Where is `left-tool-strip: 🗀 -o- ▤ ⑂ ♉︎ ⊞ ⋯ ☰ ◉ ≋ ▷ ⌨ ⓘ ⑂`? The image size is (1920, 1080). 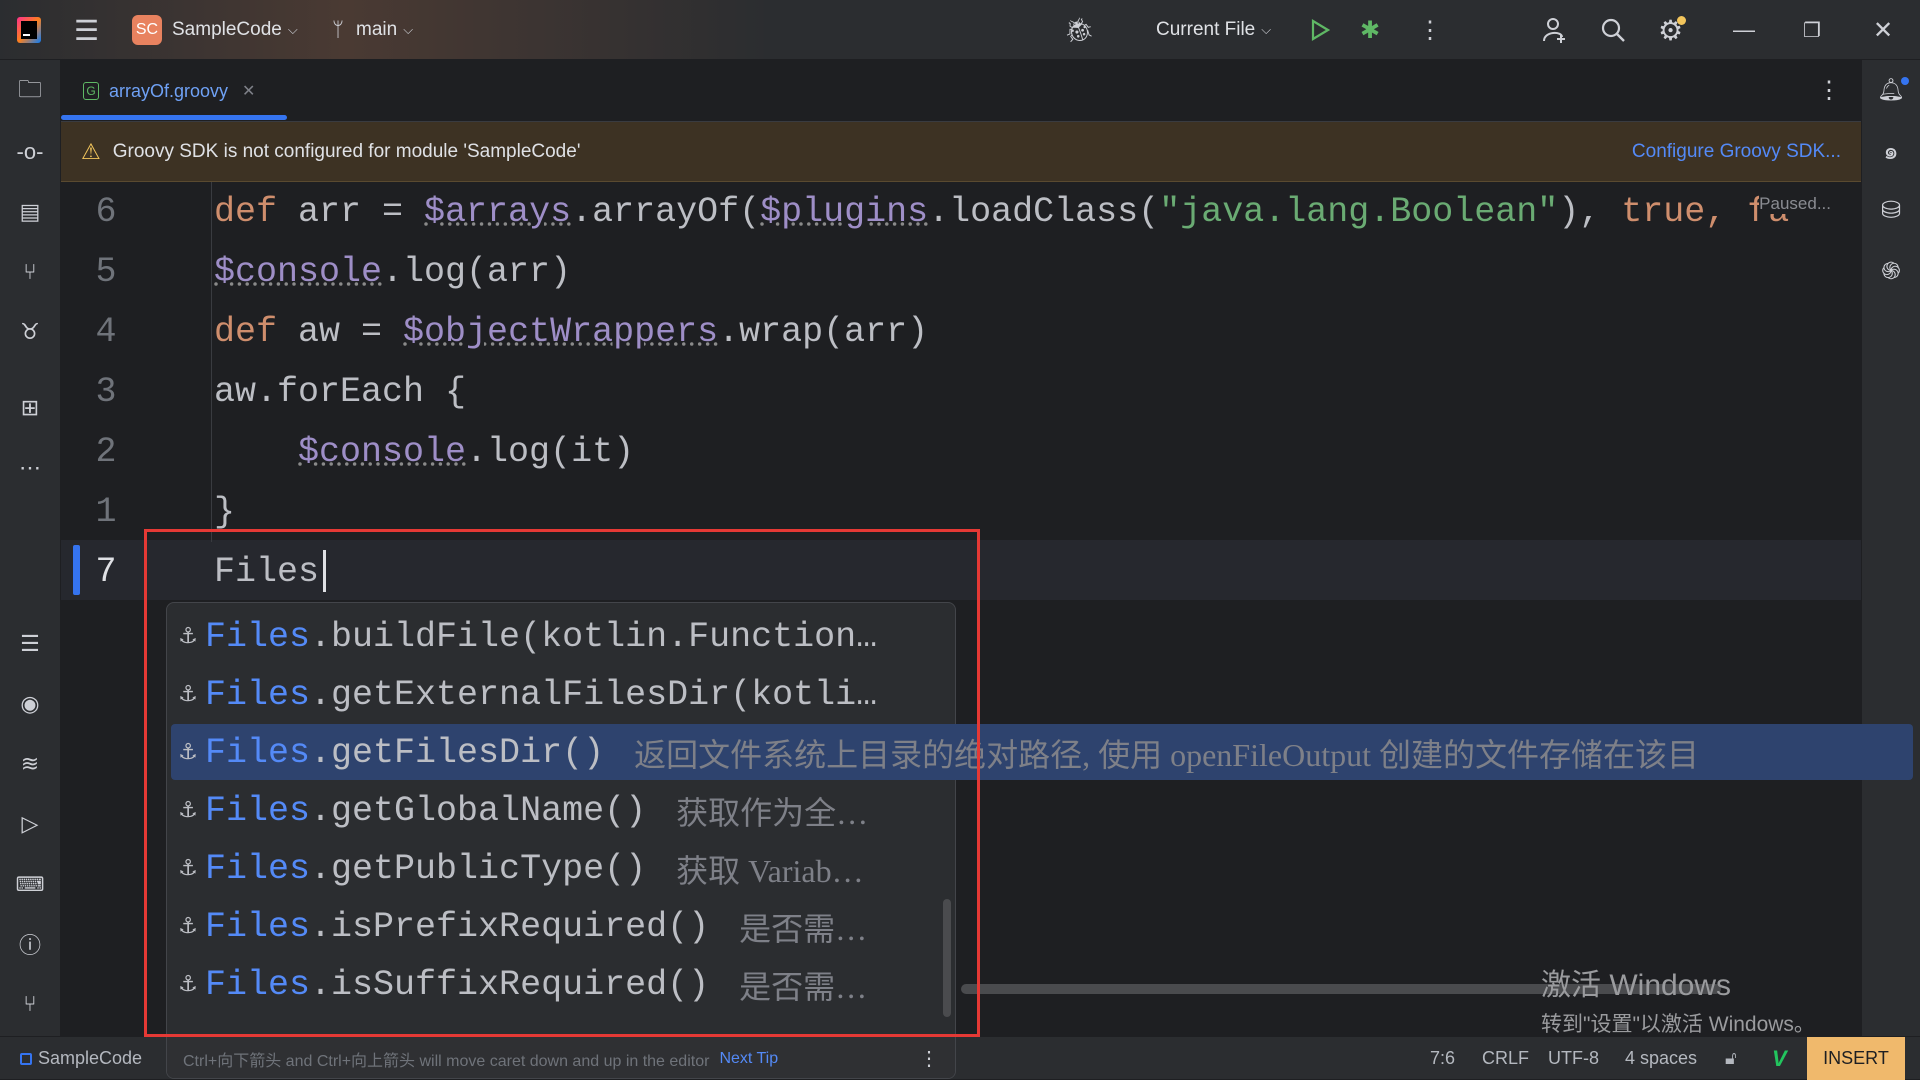
left-tool-strip: 🗀 -o- ▤ ⑂ ♉︎ ⊞ ⋯ ☰ ◉ ≋ ▷ ⌨ ⓘ ⑂ is located at coordinates (30, 548).